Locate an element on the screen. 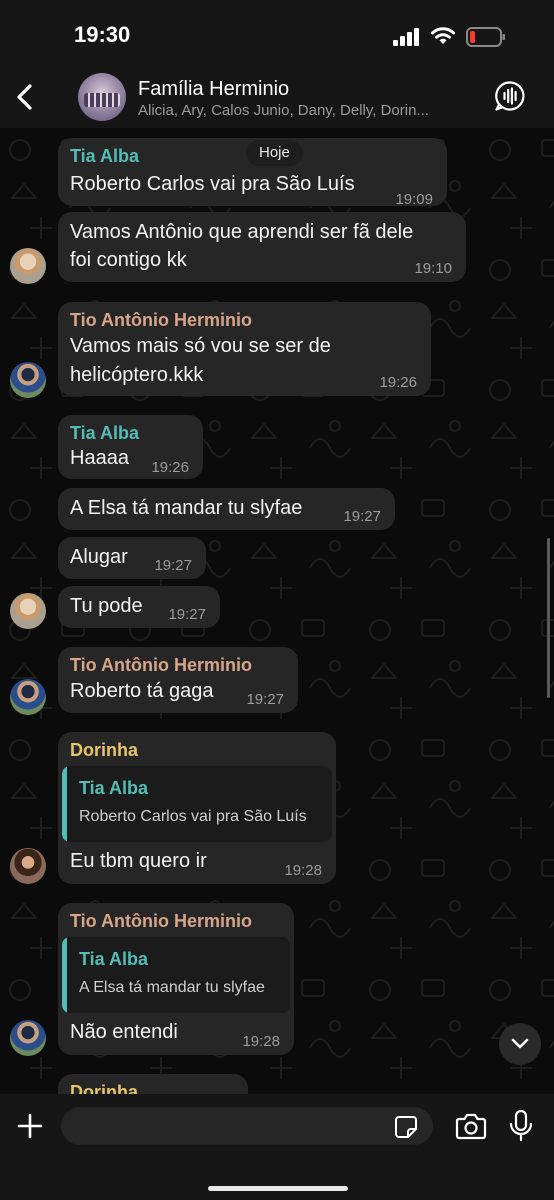 This screenshot has height=1200, width=554. date-chip: Hoje is located at coordinates (274, 153).